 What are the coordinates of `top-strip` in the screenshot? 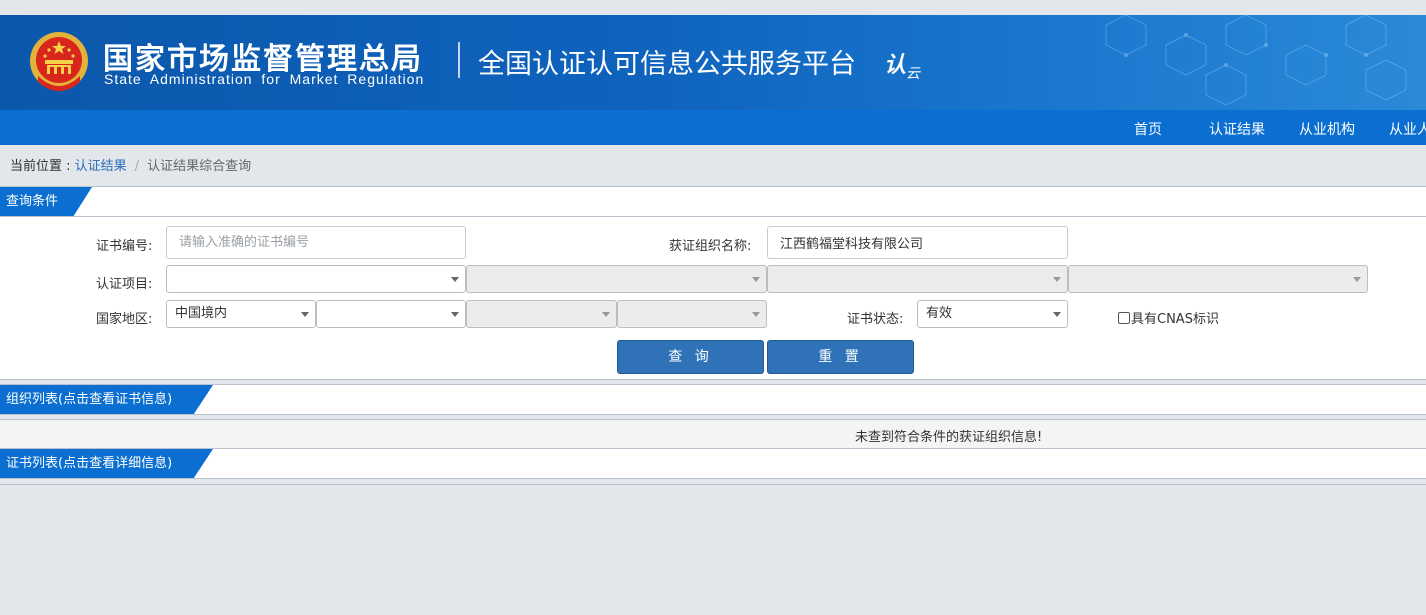 It's located at (713, 7).